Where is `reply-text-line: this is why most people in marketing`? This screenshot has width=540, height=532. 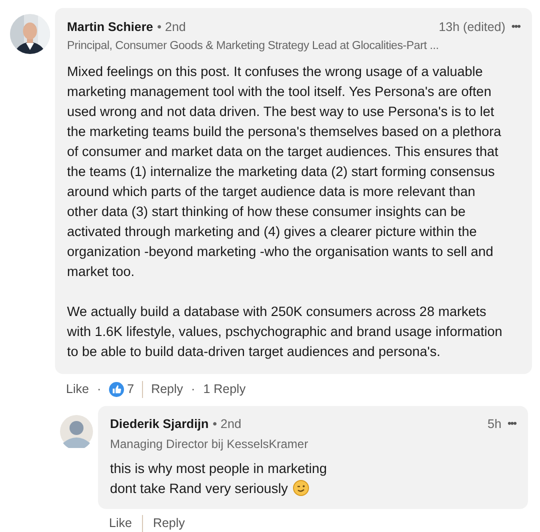
reply-text-line: this is why most people in marketing is located at coordinates (218, 468).